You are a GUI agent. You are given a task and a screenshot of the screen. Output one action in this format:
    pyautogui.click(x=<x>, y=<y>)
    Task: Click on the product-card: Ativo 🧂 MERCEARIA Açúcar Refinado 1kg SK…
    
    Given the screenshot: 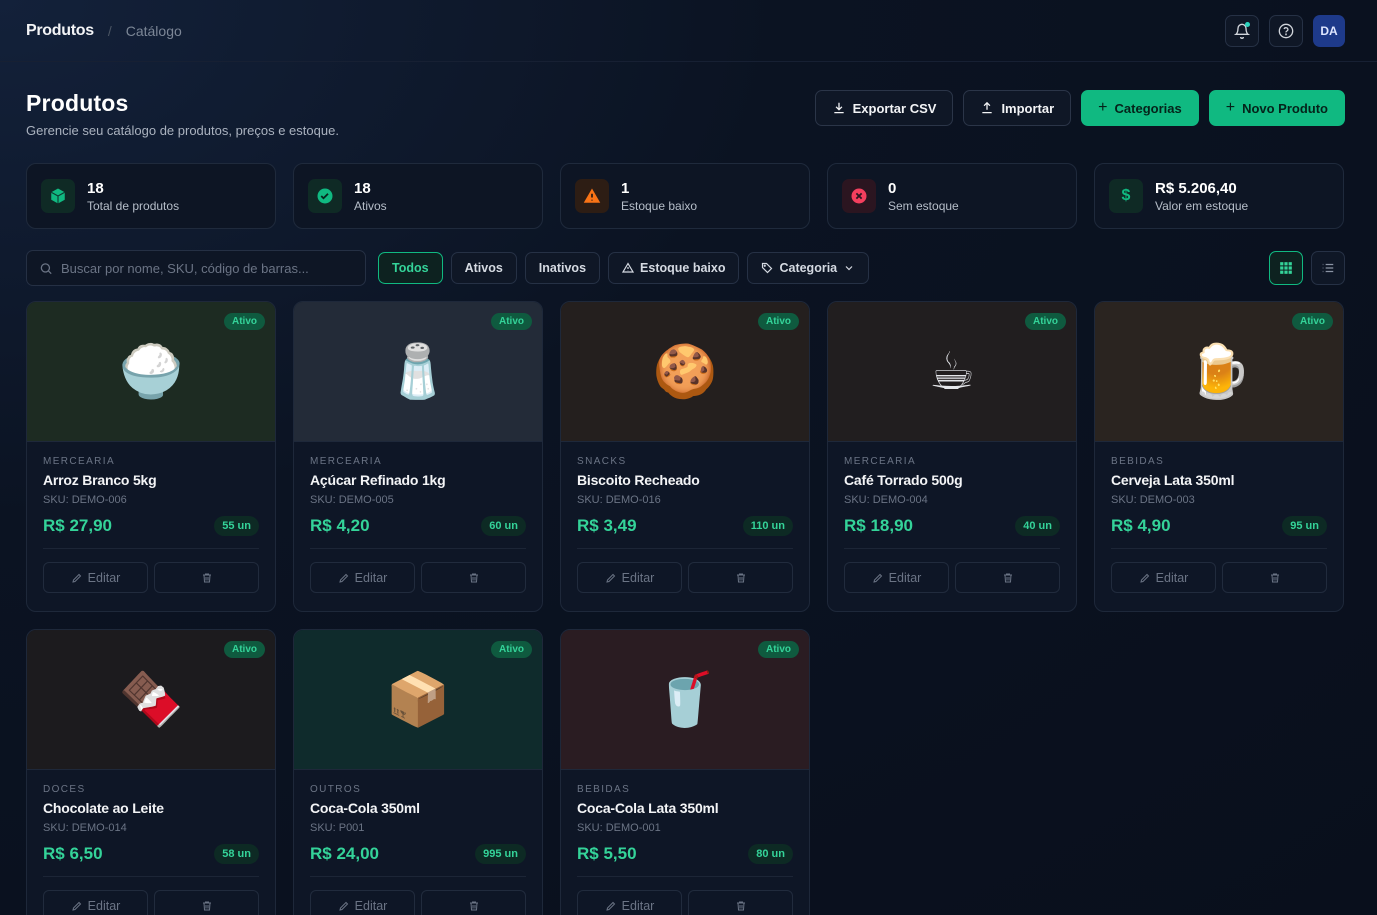 What is the action you would take?
    pyautogui.click(x=418, y=456)
    